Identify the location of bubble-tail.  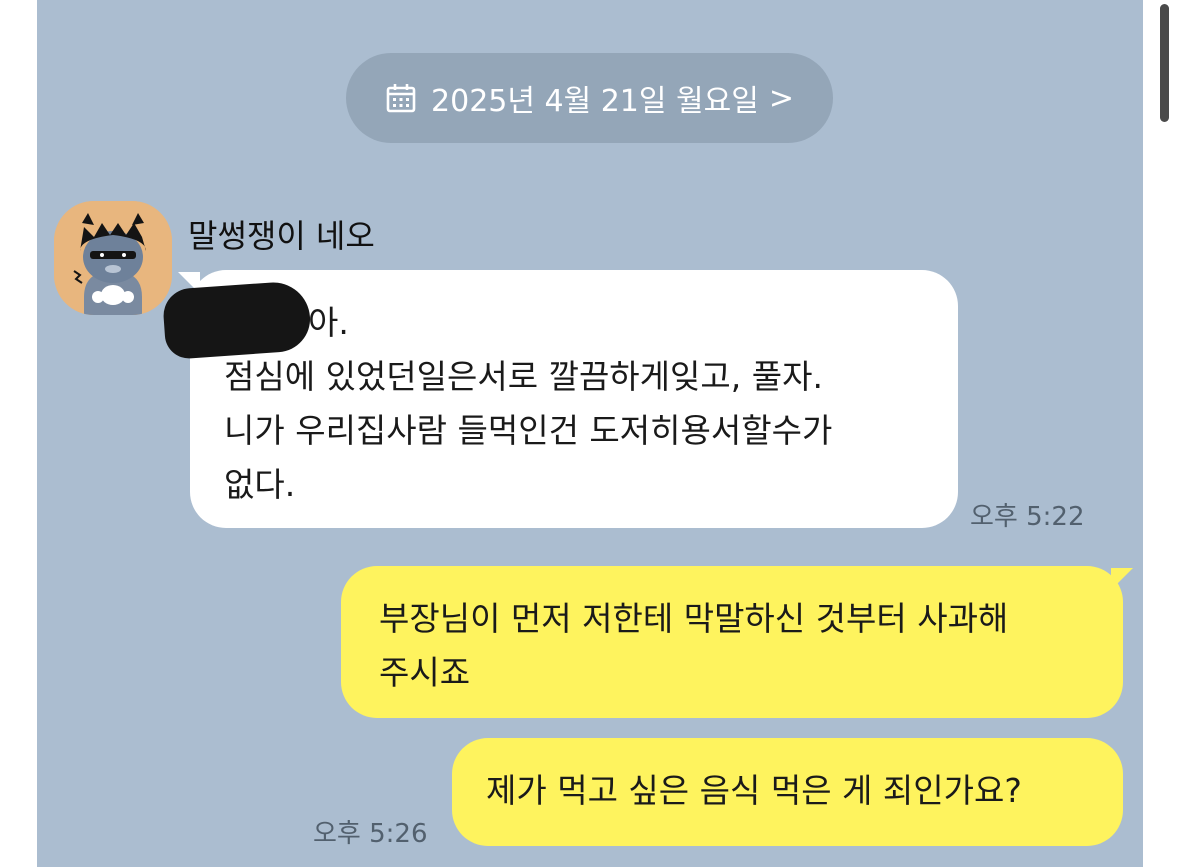
(1122, 579).